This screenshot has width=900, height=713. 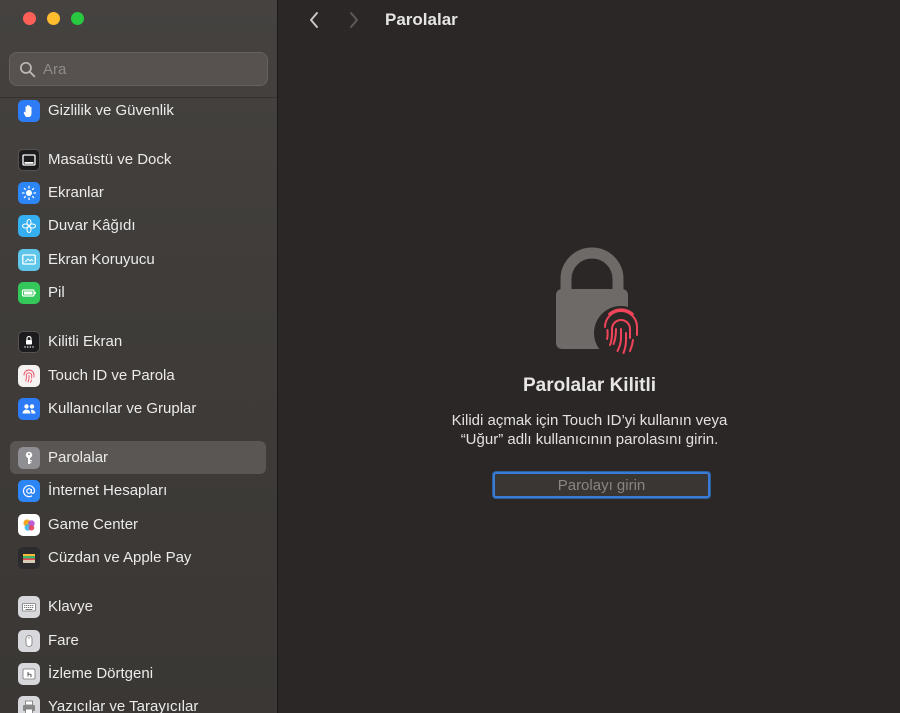 What do you see at coordinates (77, 18) in the screenshot?
I see `zoom-window-button` at bounding box center [77, 18].